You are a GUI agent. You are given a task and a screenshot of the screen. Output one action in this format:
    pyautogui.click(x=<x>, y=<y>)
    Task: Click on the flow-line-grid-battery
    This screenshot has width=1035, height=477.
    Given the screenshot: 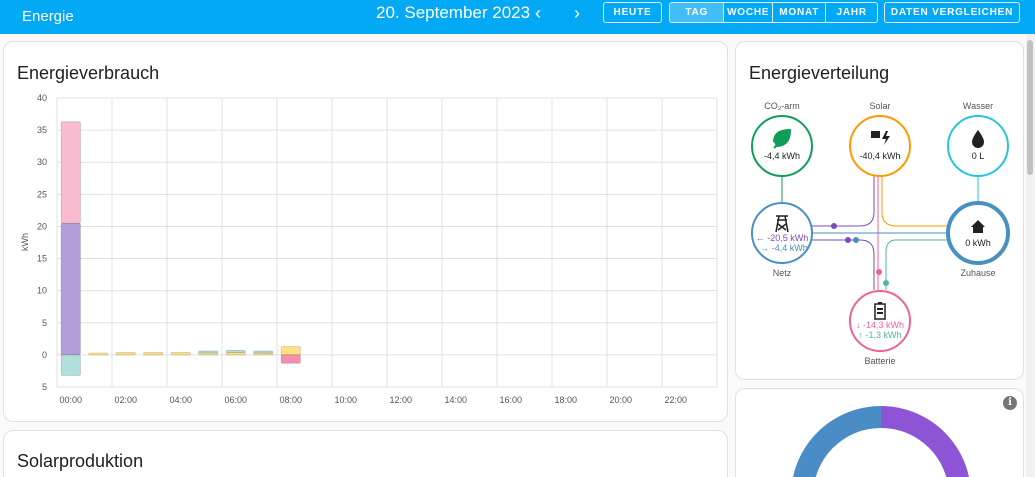 What is the action you would take?
    pyautogui.click(x=843, y=264)
    